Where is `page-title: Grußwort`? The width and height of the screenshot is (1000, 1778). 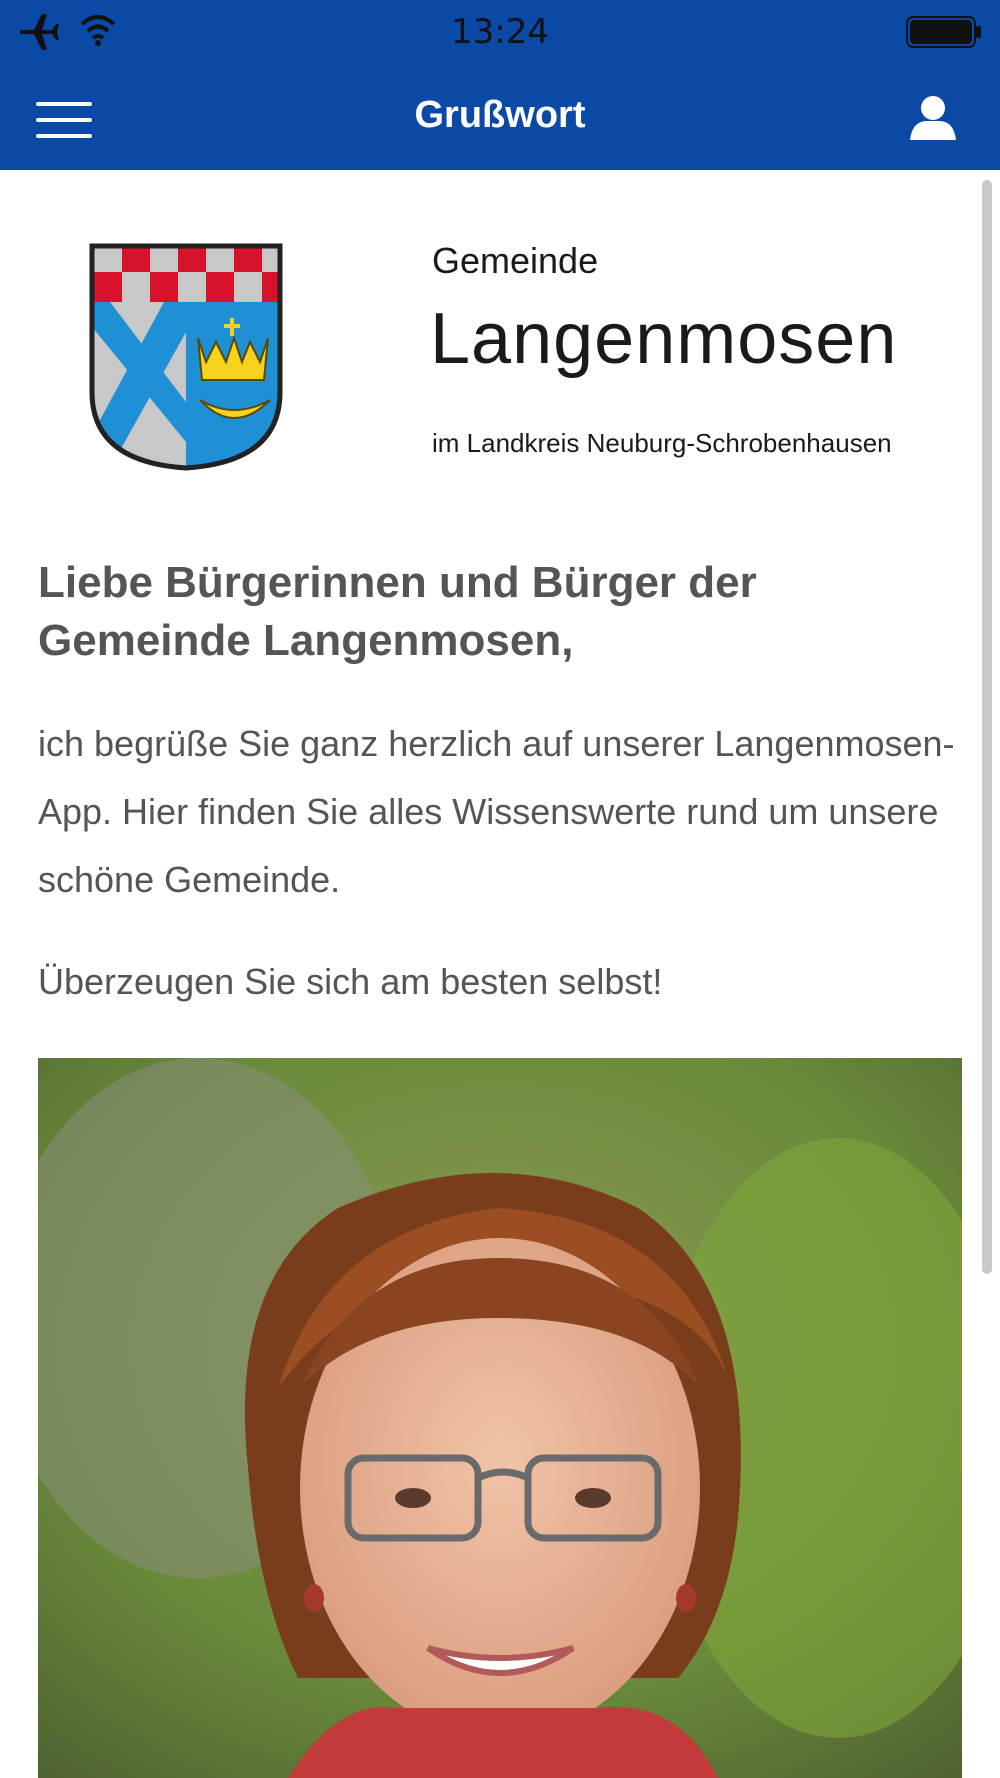 page-title: Grußwort is located at coordinates (500, 115).